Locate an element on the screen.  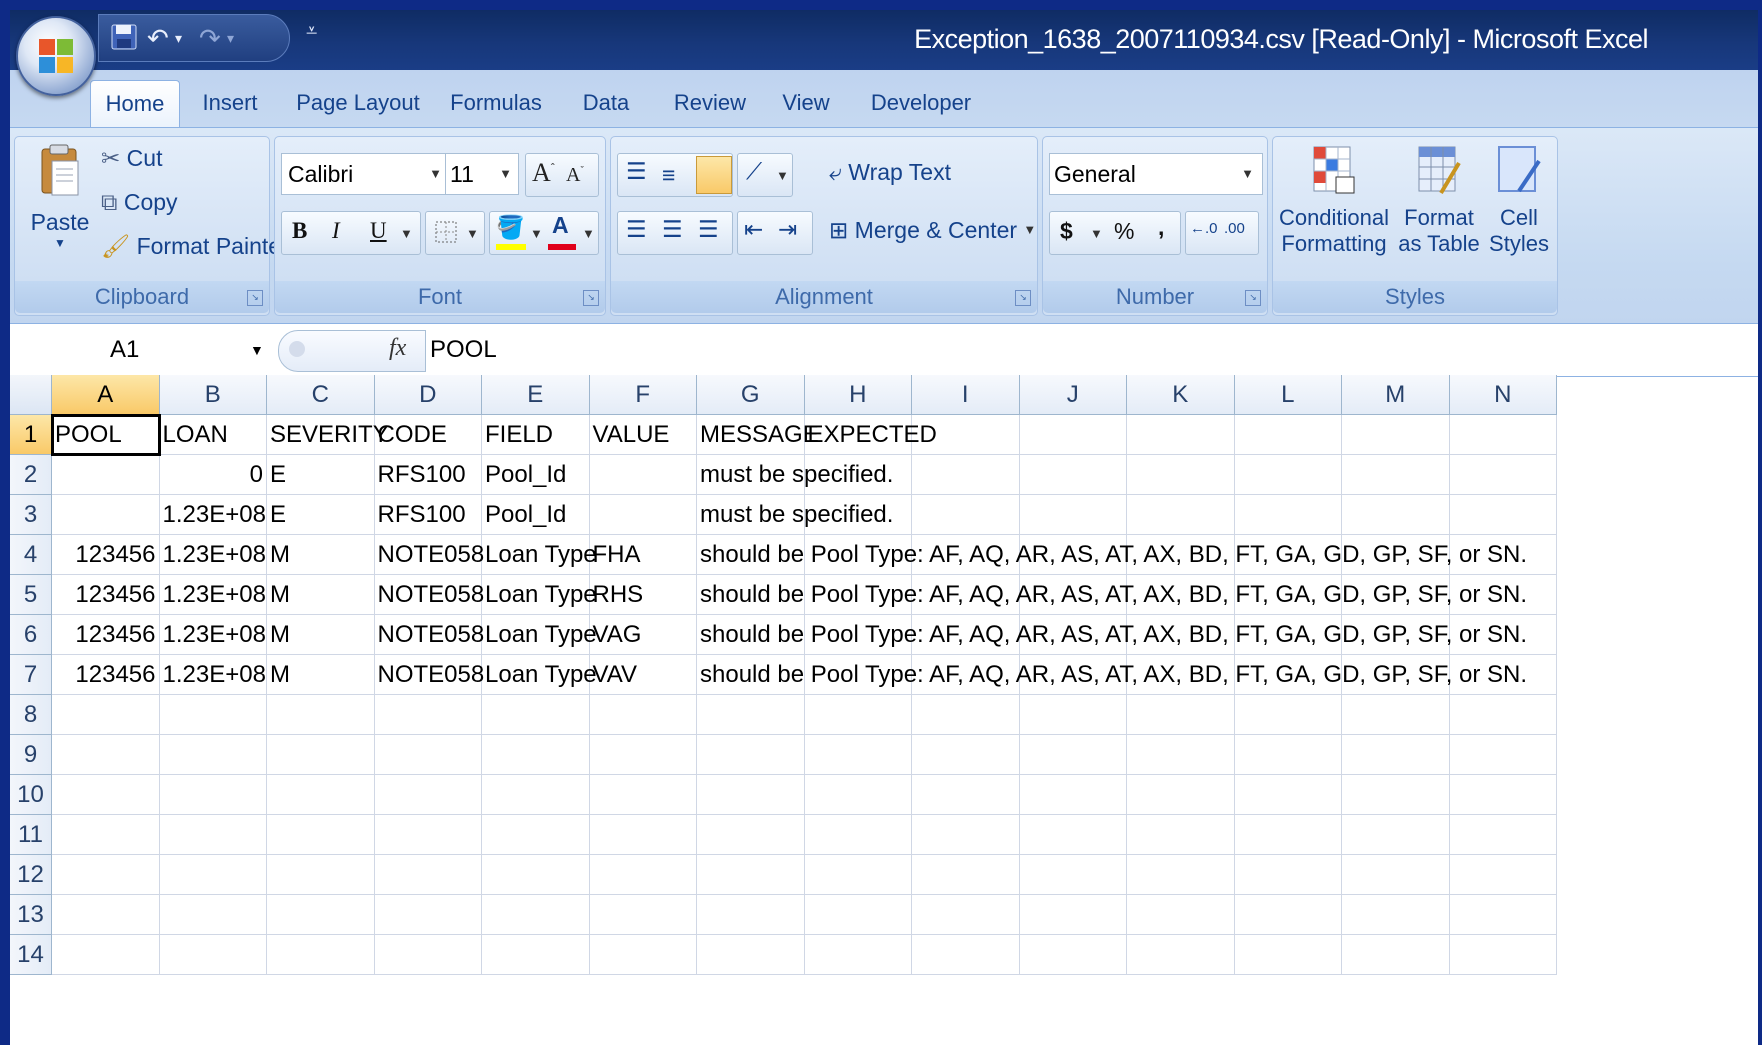
row-header-8: 8 is located at coordinates (31, 715).